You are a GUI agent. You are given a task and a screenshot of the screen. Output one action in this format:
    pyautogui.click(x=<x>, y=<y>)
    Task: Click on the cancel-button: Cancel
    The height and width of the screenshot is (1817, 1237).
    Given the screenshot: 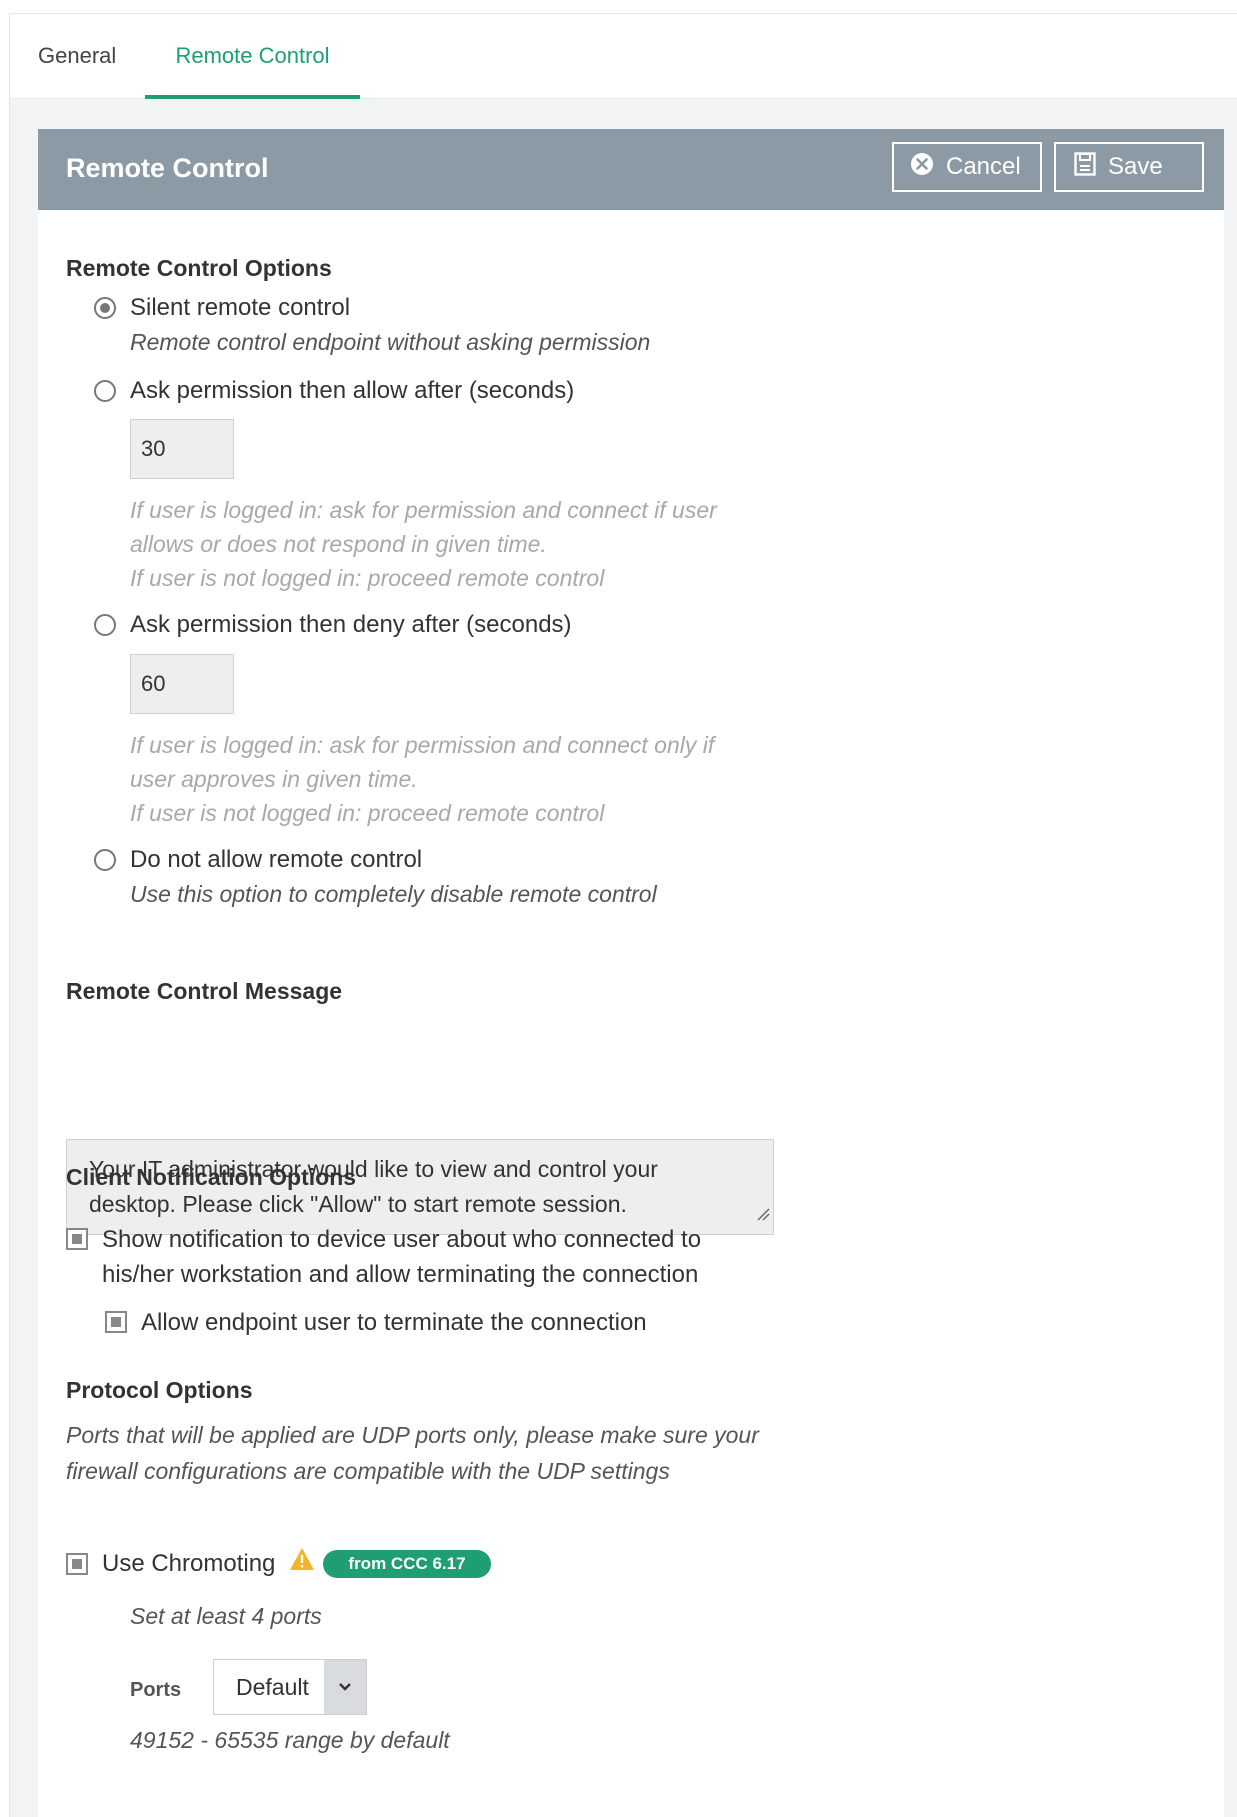 What is the action you would take?
    pyautogui.click(x=967, y=167)
    